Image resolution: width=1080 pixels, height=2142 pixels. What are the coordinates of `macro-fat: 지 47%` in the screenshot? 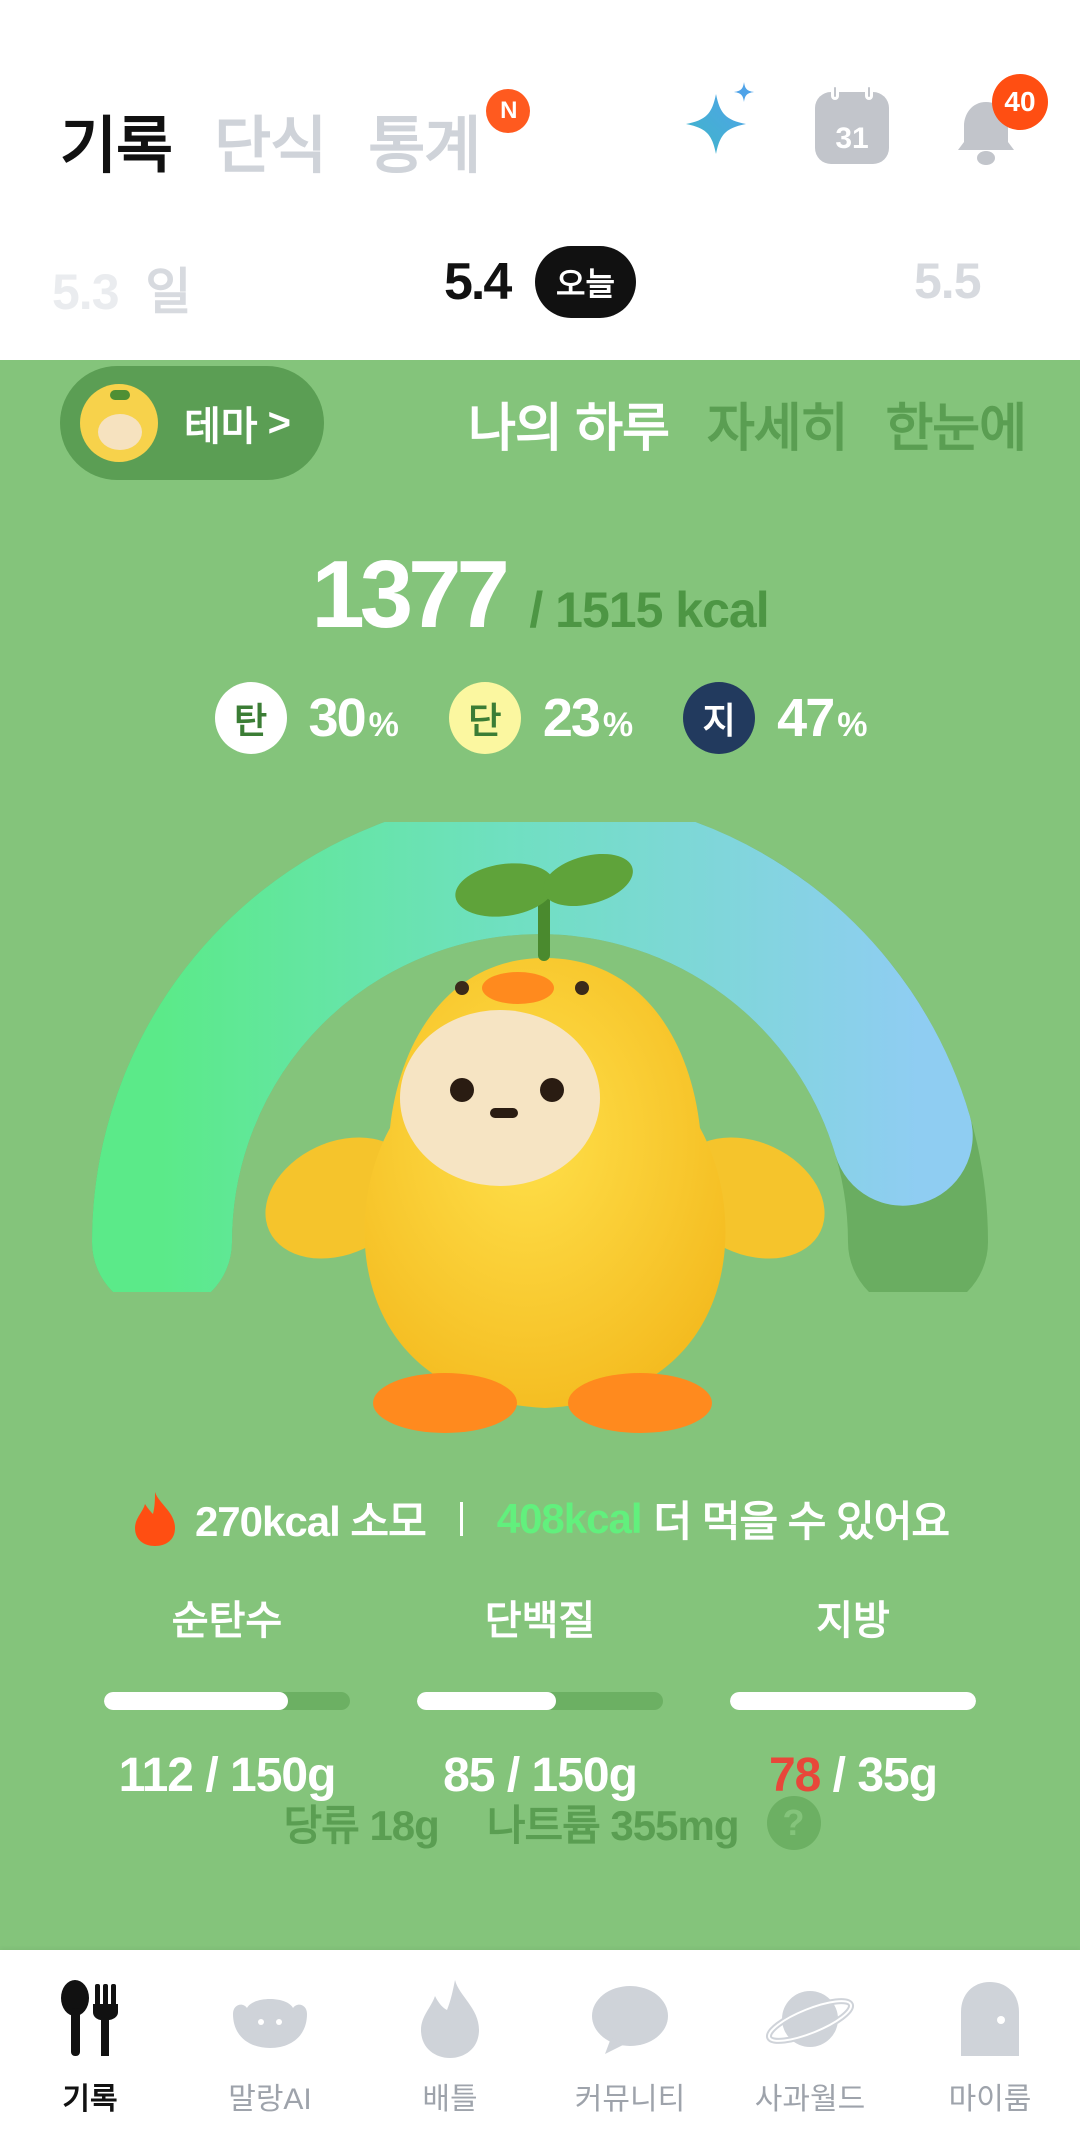 It's located at (775, 718).